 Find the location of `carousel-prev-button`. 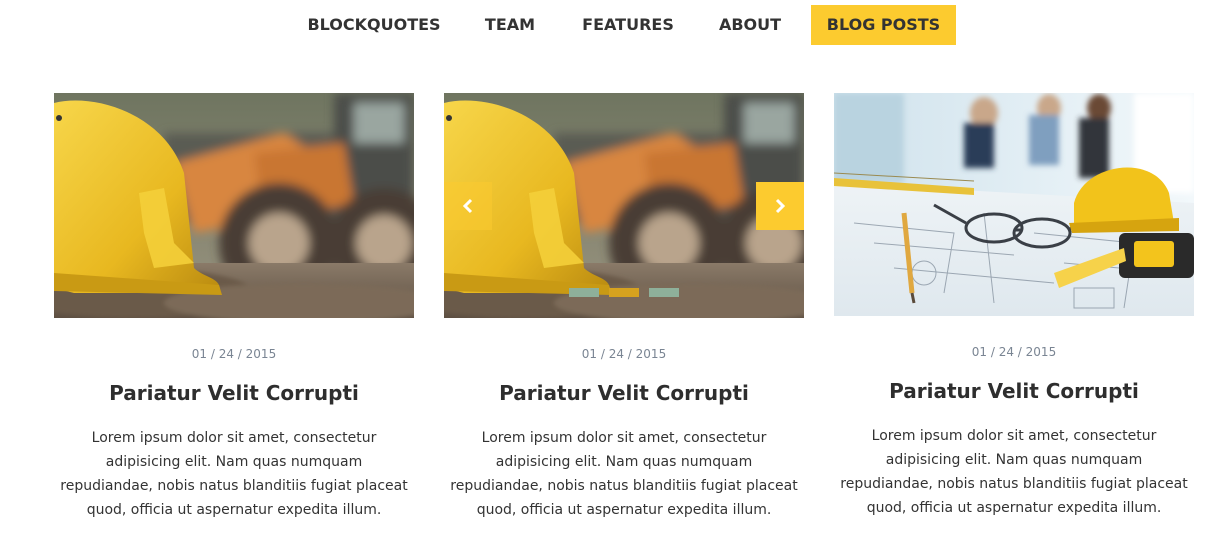

carousel-prev-button is located at coordinates (468, 206).